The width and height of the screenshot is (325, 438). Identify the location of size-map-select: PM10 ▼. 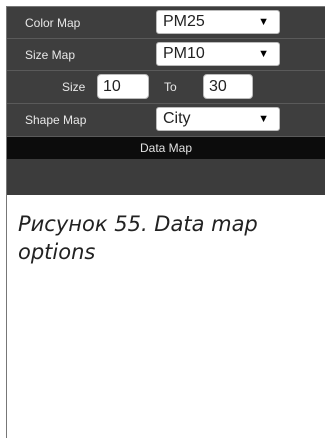
(218, 54).